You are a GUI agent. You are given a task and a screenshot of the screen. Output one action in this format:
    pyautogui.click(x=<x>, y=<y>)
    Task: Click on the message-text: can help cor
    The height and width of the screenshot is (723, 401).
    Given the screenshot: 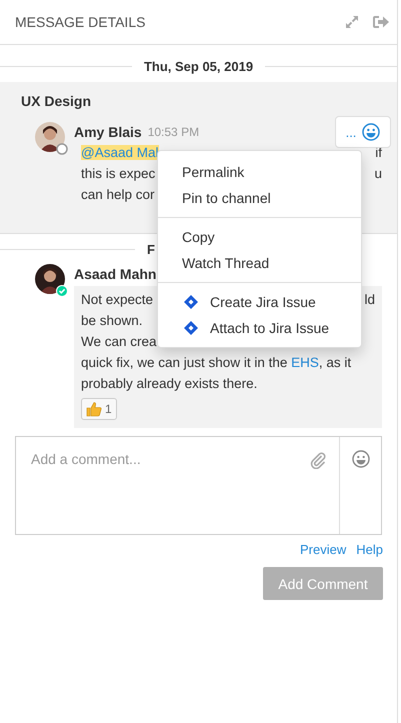 What is the action you would take?
    pyautogui.click(x=118, y=194)
    